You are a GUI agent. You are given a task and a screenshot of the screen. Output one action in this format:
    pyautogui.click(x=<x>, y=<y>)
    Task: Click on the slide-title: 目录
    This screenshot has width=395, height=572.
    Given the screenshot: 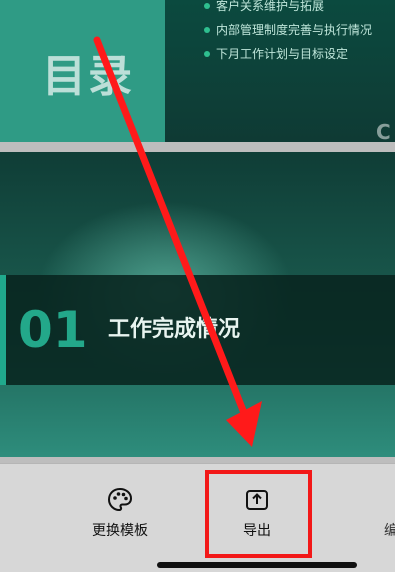 What is the action you would take?
    pyautogui.click(x=88, y=76)
    